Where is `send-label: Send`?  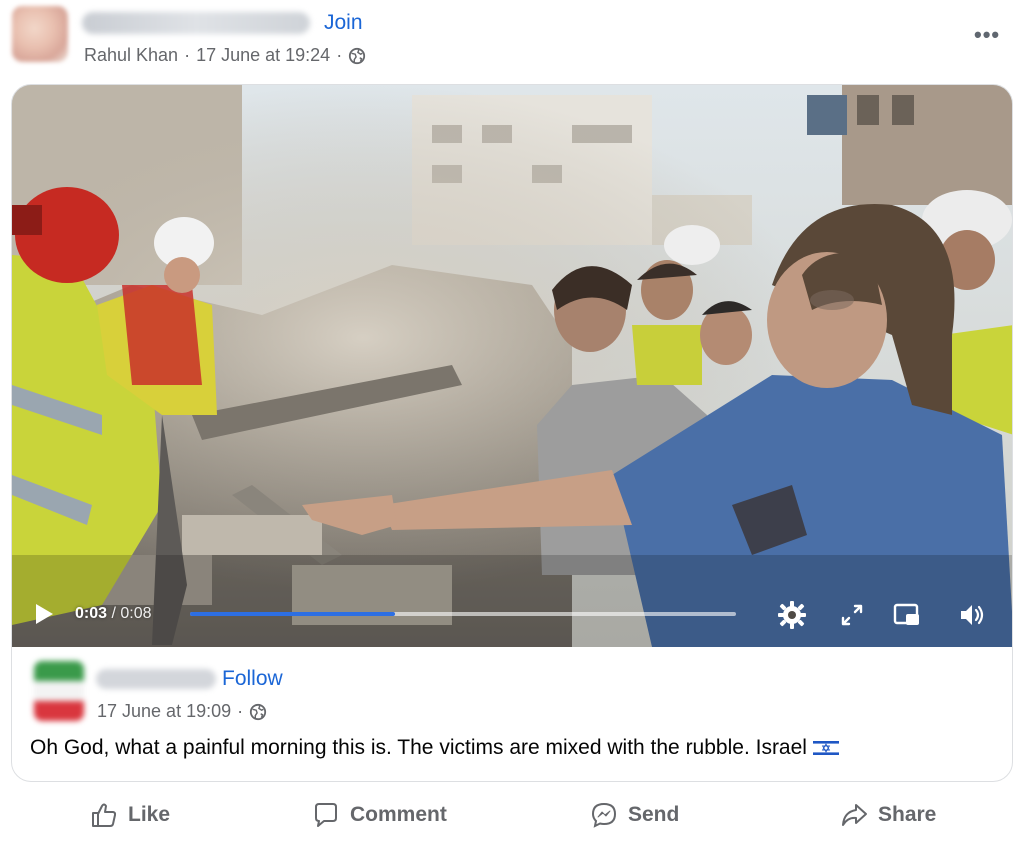 send-label: Send is located at coordinates (654, 814).